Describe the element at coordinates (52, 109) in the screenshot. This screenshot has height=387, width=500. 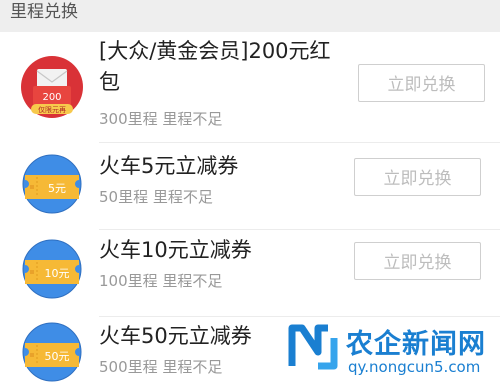
I see `red-packet-tag: 仅限元再` at that location.